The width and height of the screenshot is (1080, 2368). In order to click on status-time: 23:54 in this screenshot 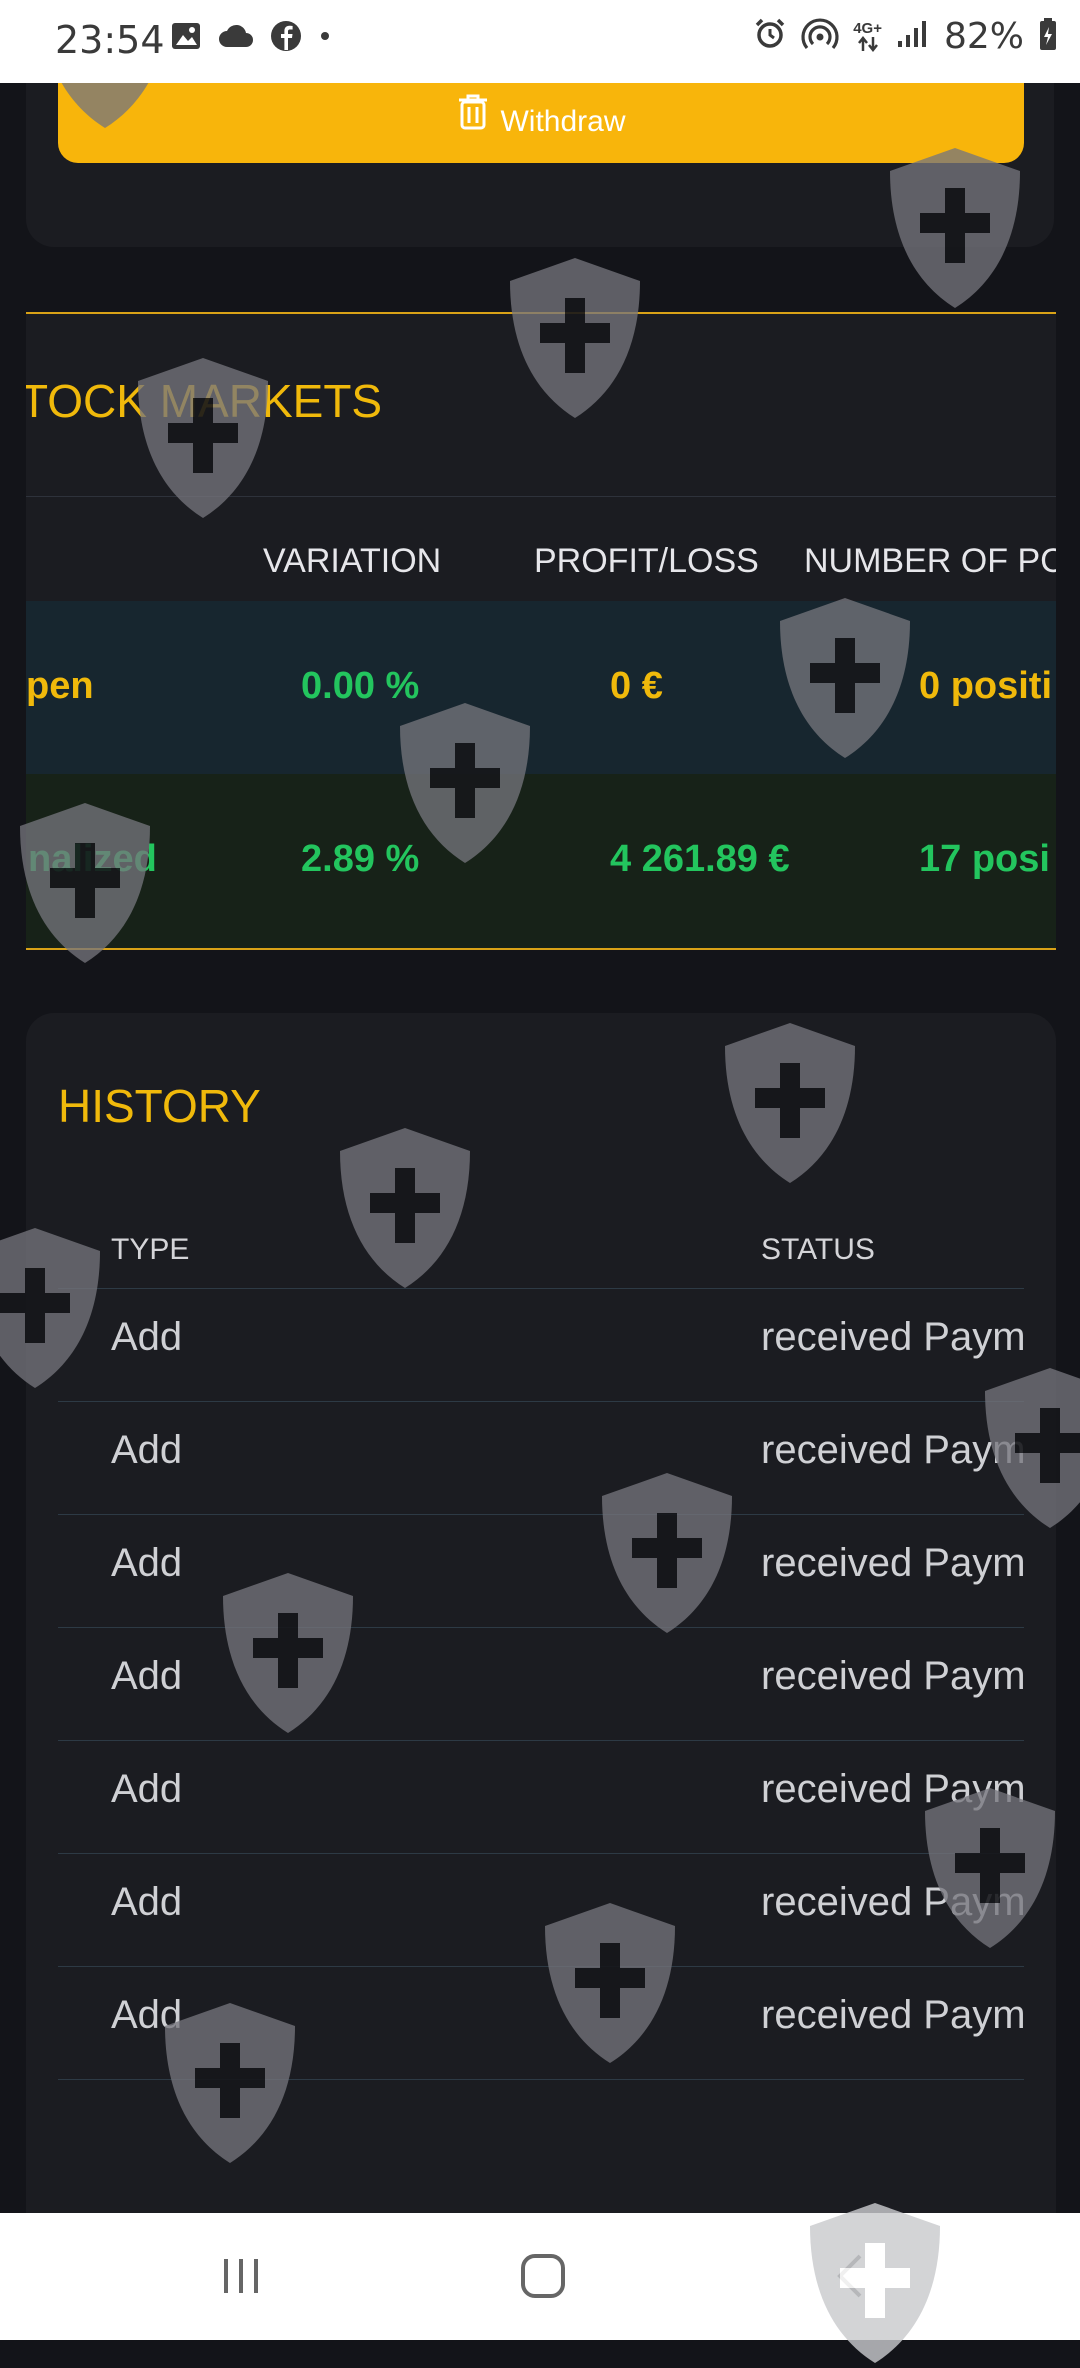, I will do `click(110, 40)`.